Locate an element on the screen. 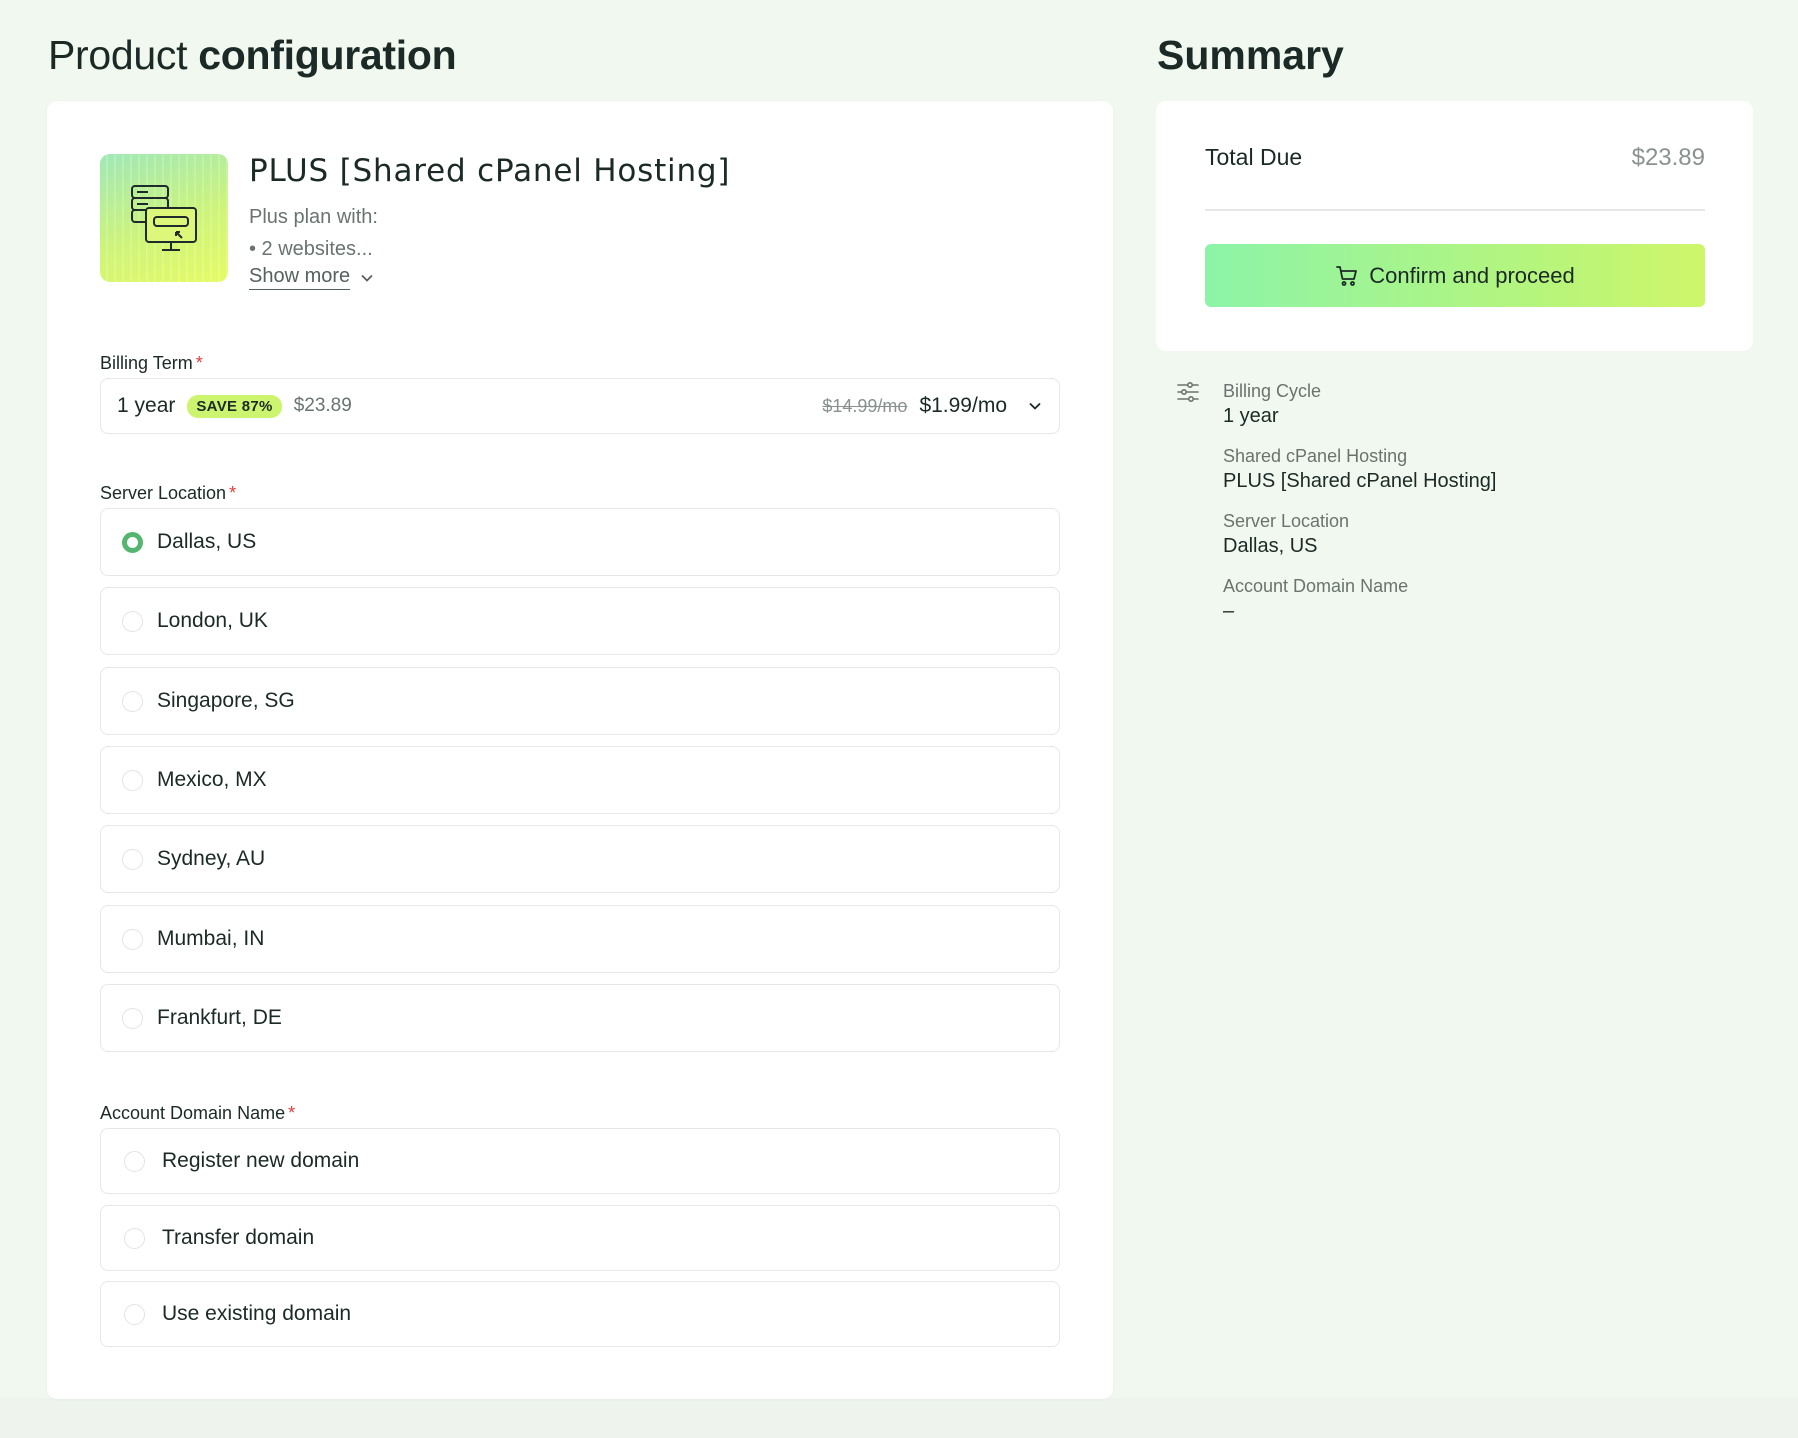  location-option-frankfurt: Frankfurt, DE is located at coordinates (580, 1018).